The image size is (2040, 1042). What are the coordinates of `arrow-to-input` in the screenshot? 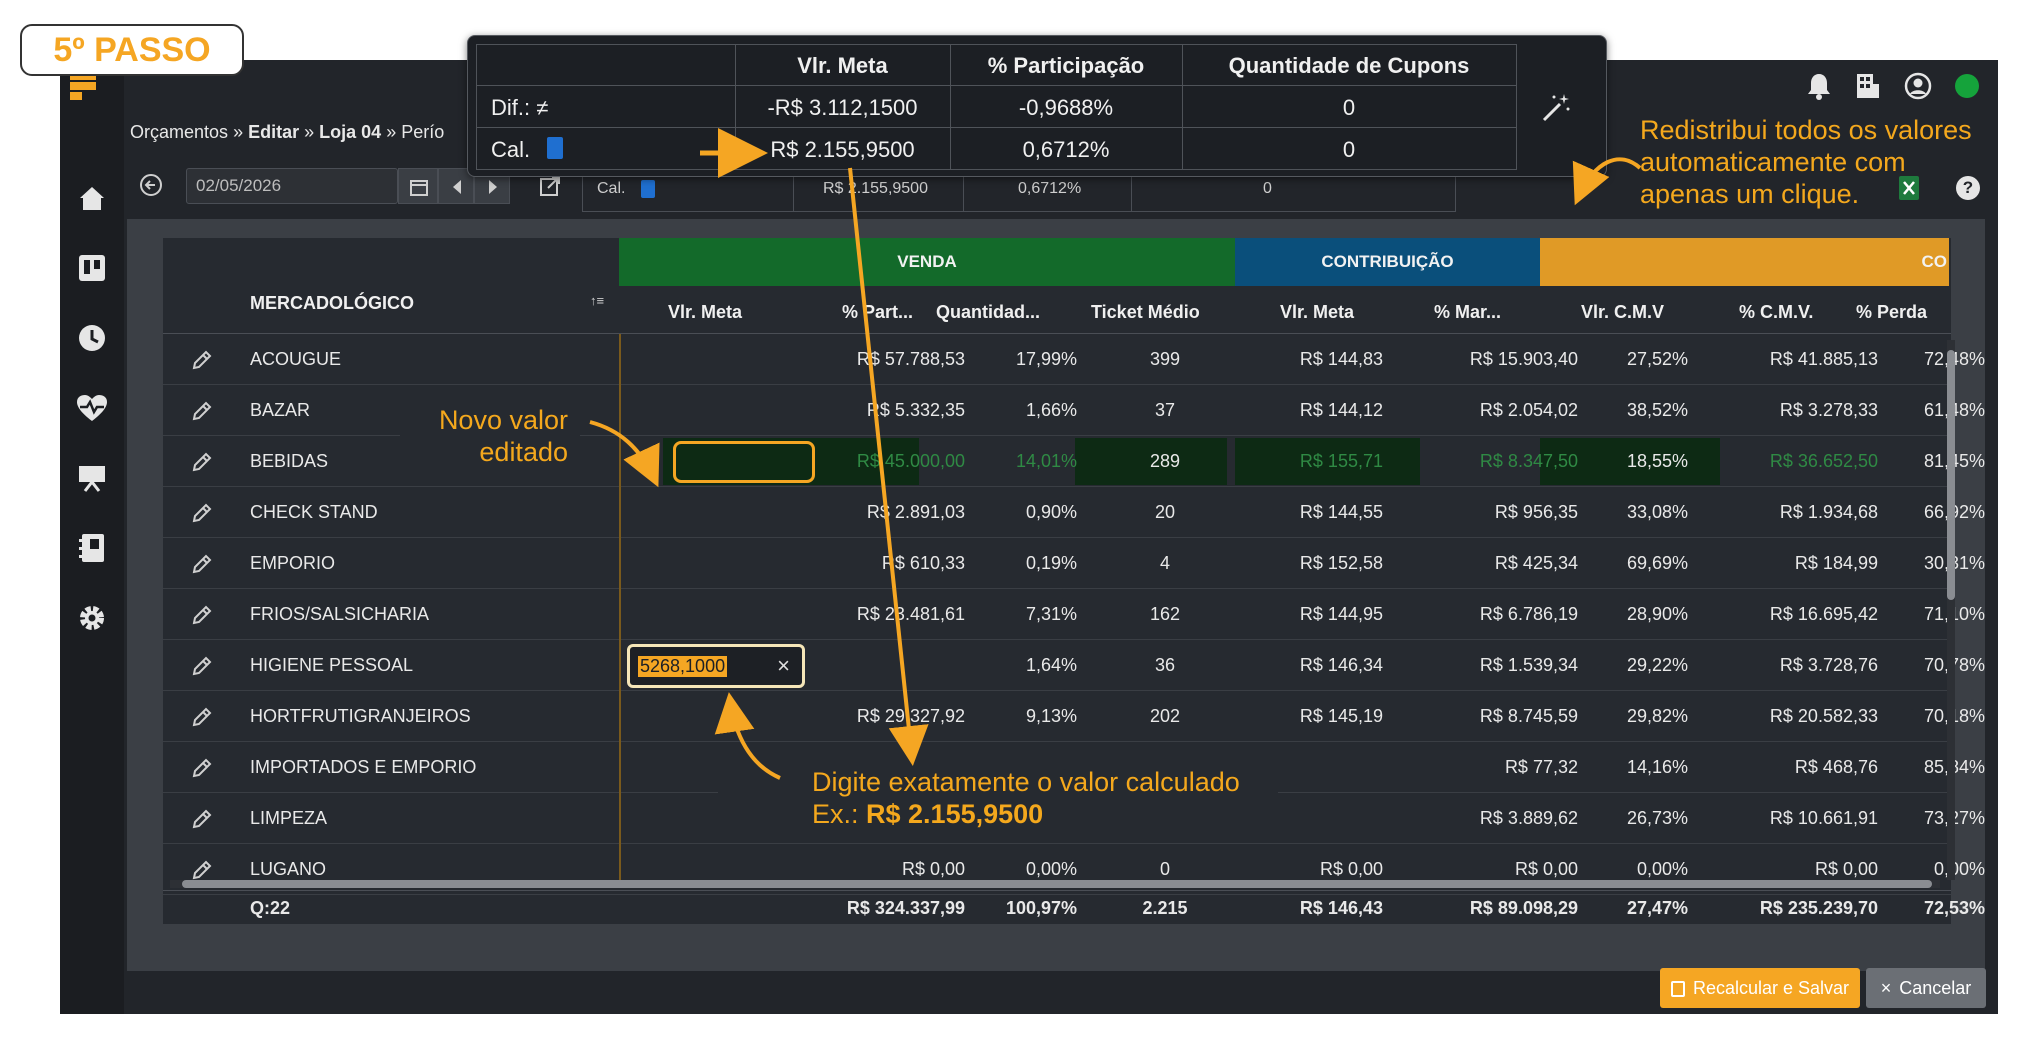 It's located at (888, 466).